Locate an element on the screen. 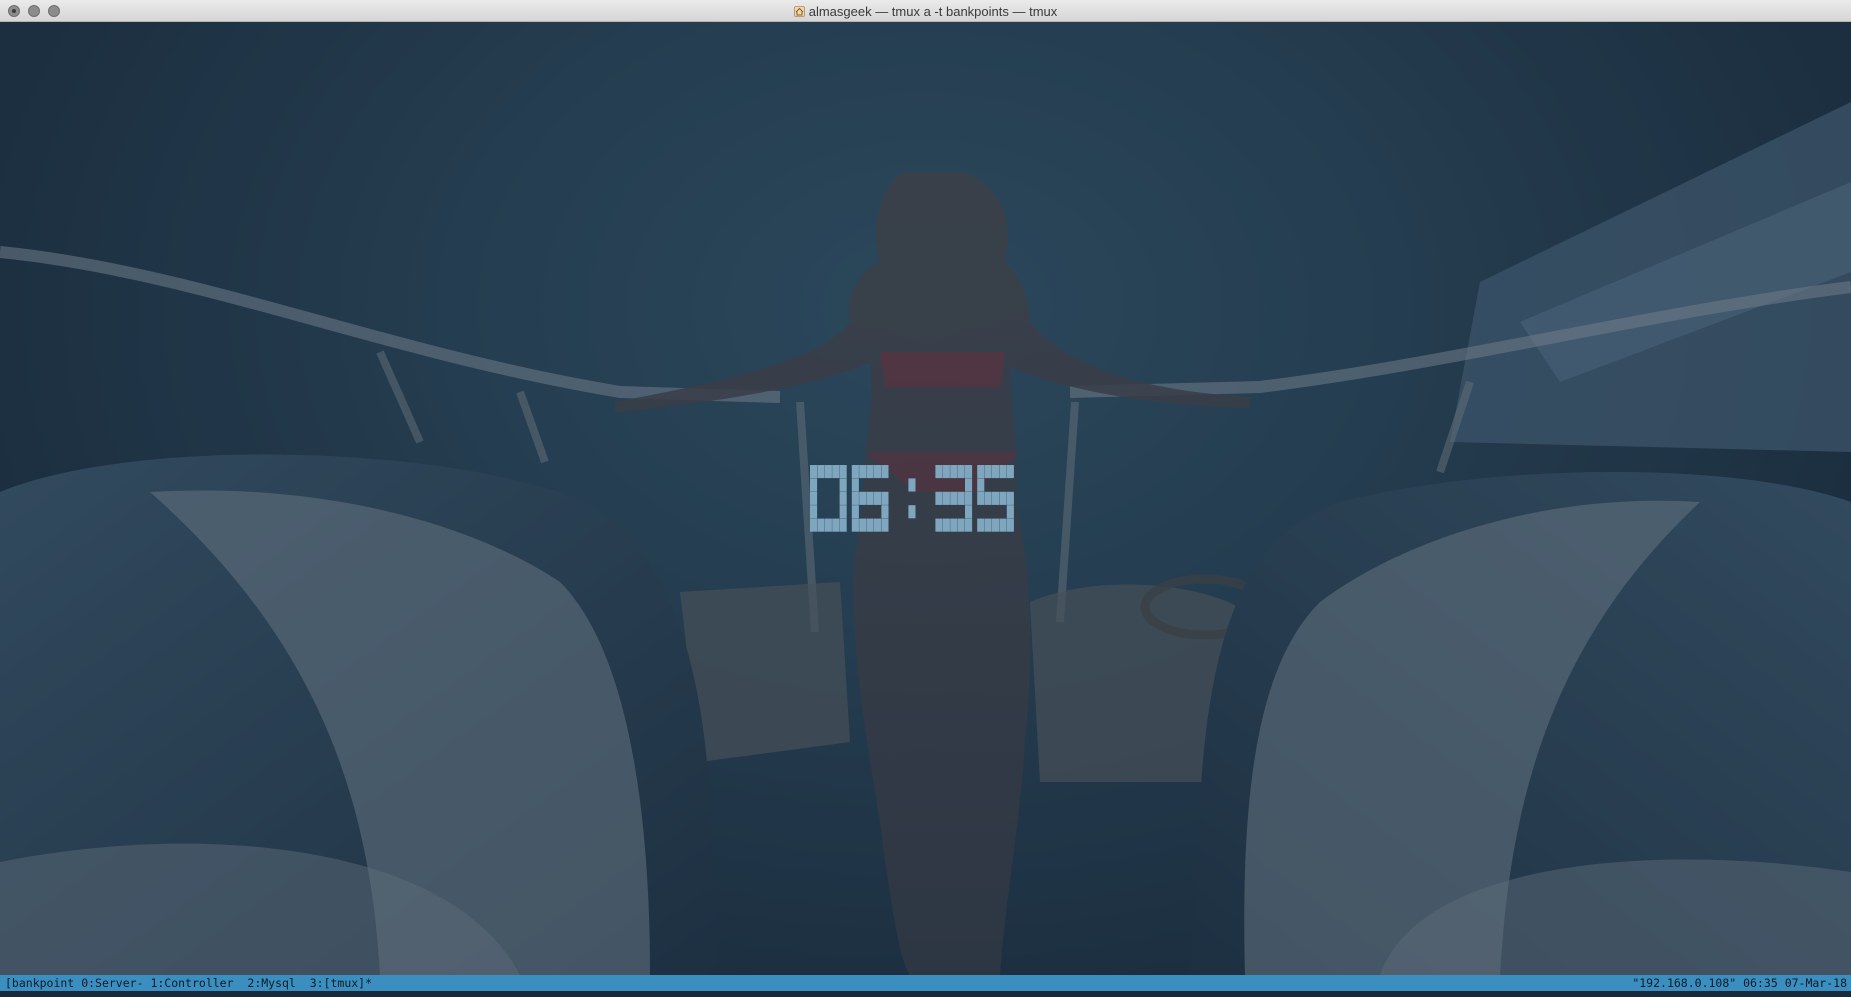  title-container: almasgeek — tmux a -t bankpoints — tmux is located at coordinates (925, 11).